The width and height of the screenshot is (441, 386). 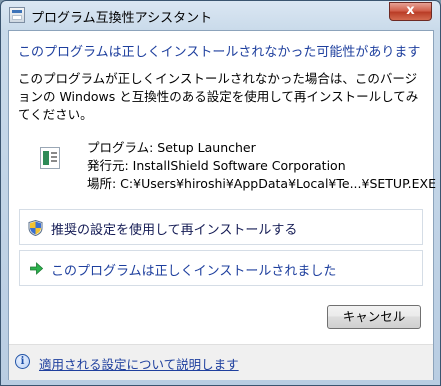 I want to click on installed-correctly-label: このプログラムは正しくインストールされました, so click(x=194, y=271).